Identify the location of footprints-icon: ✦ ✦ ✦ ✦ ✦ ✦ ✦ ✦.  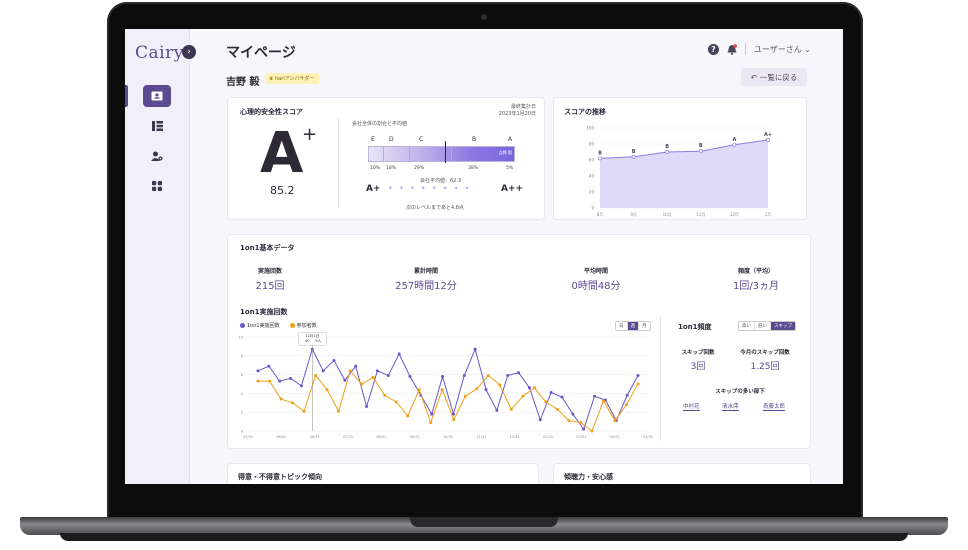
(430, 188).